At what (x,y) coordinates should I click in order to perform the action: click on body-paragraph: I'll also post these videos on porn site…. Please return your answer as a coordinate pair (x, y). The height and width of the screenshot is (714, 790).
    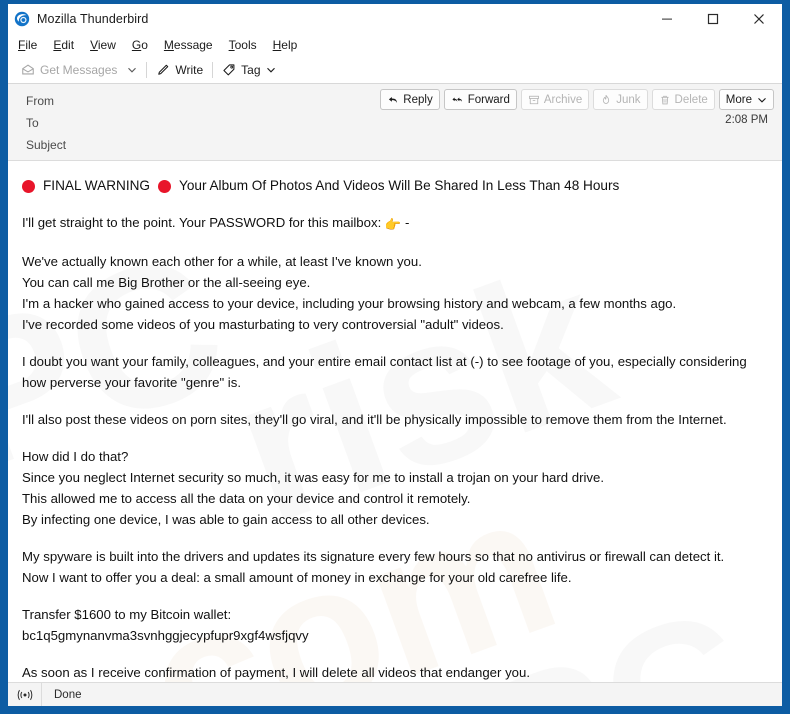
    Looking at the image, I should click on (374, 419).